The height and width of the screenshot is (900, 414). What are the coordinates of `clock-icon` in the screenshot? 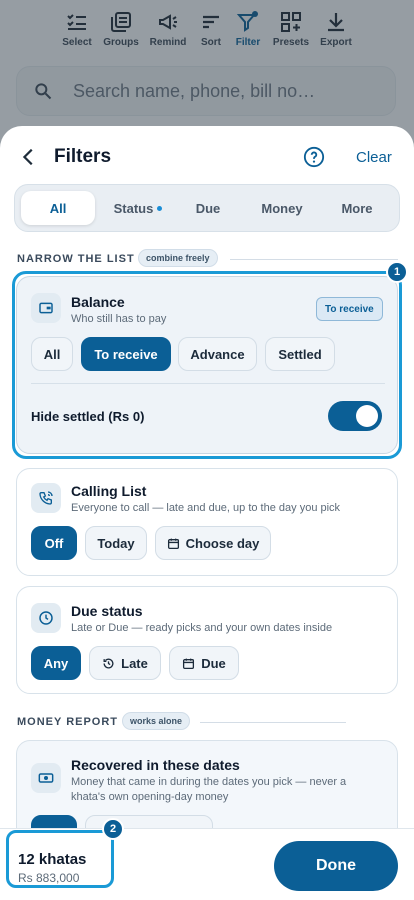 It's located at (46, 618).